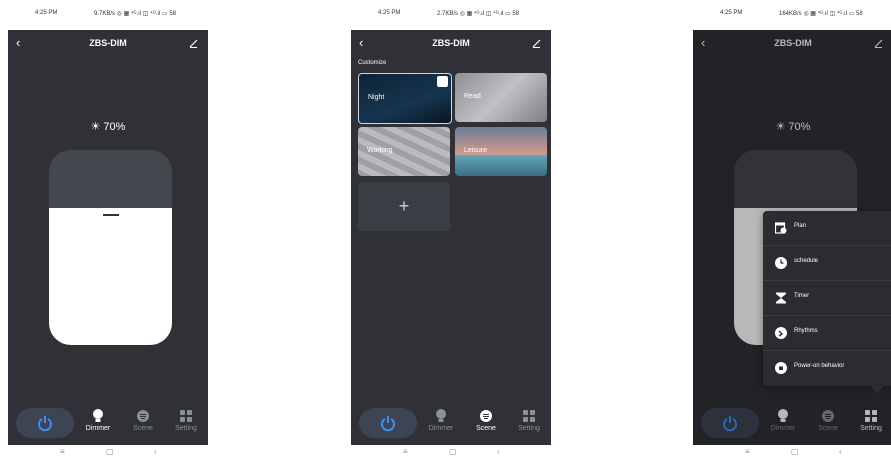 Image resolution: width=891 pixels, height=461 pixels. Describe the element at coordinates (404, 206) in the screenshot. I see `add-scene-button: +` at that location.